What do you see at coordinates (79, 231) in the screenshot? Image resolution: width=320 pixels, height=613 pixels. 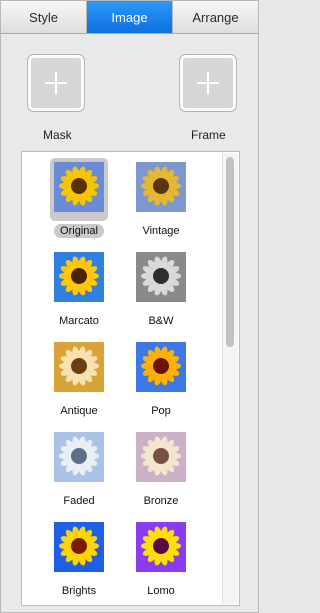 I see `filter-label: Original` at bounding box center [79, 231].